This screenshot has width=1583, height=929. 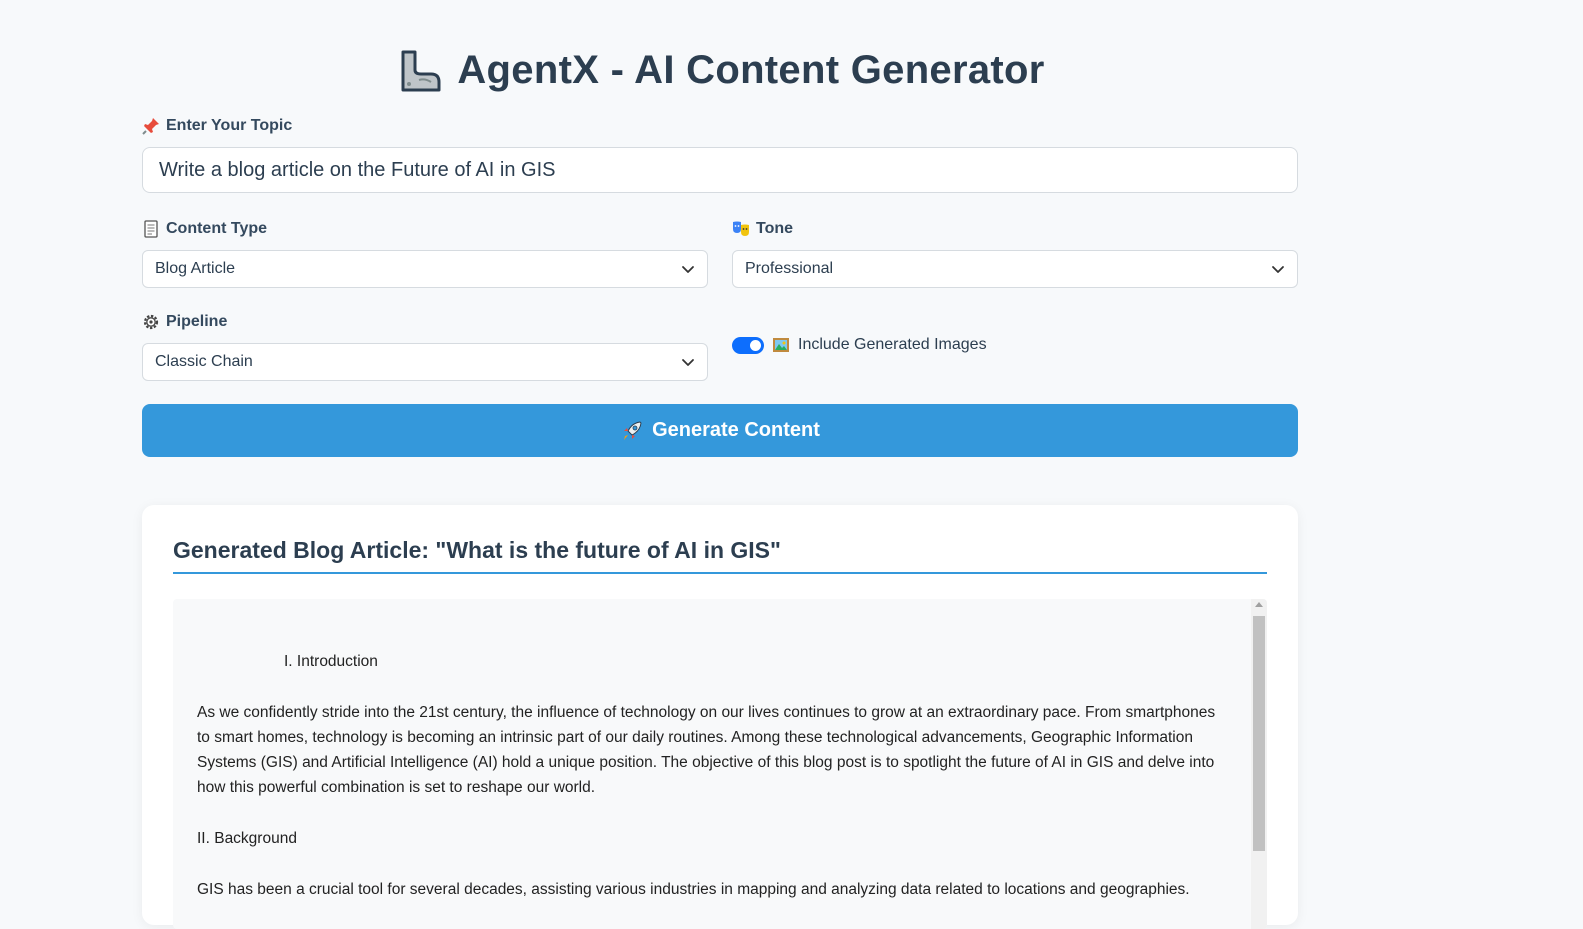 I want to click on generate-content-label: Generate Content, so click(x=736, y=430).